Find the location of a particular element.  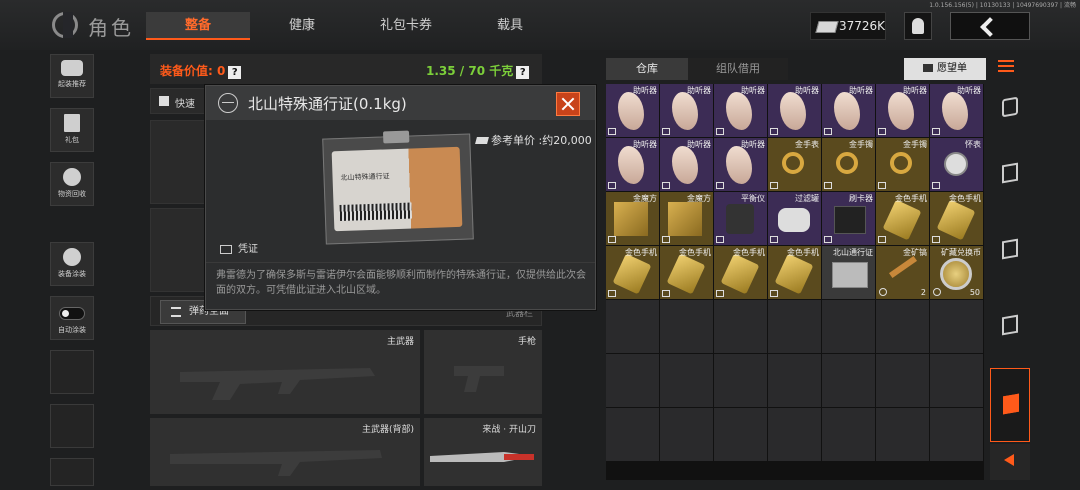

stash-item: 矿藏兑换币 50 is located at coordinates (956, 272).